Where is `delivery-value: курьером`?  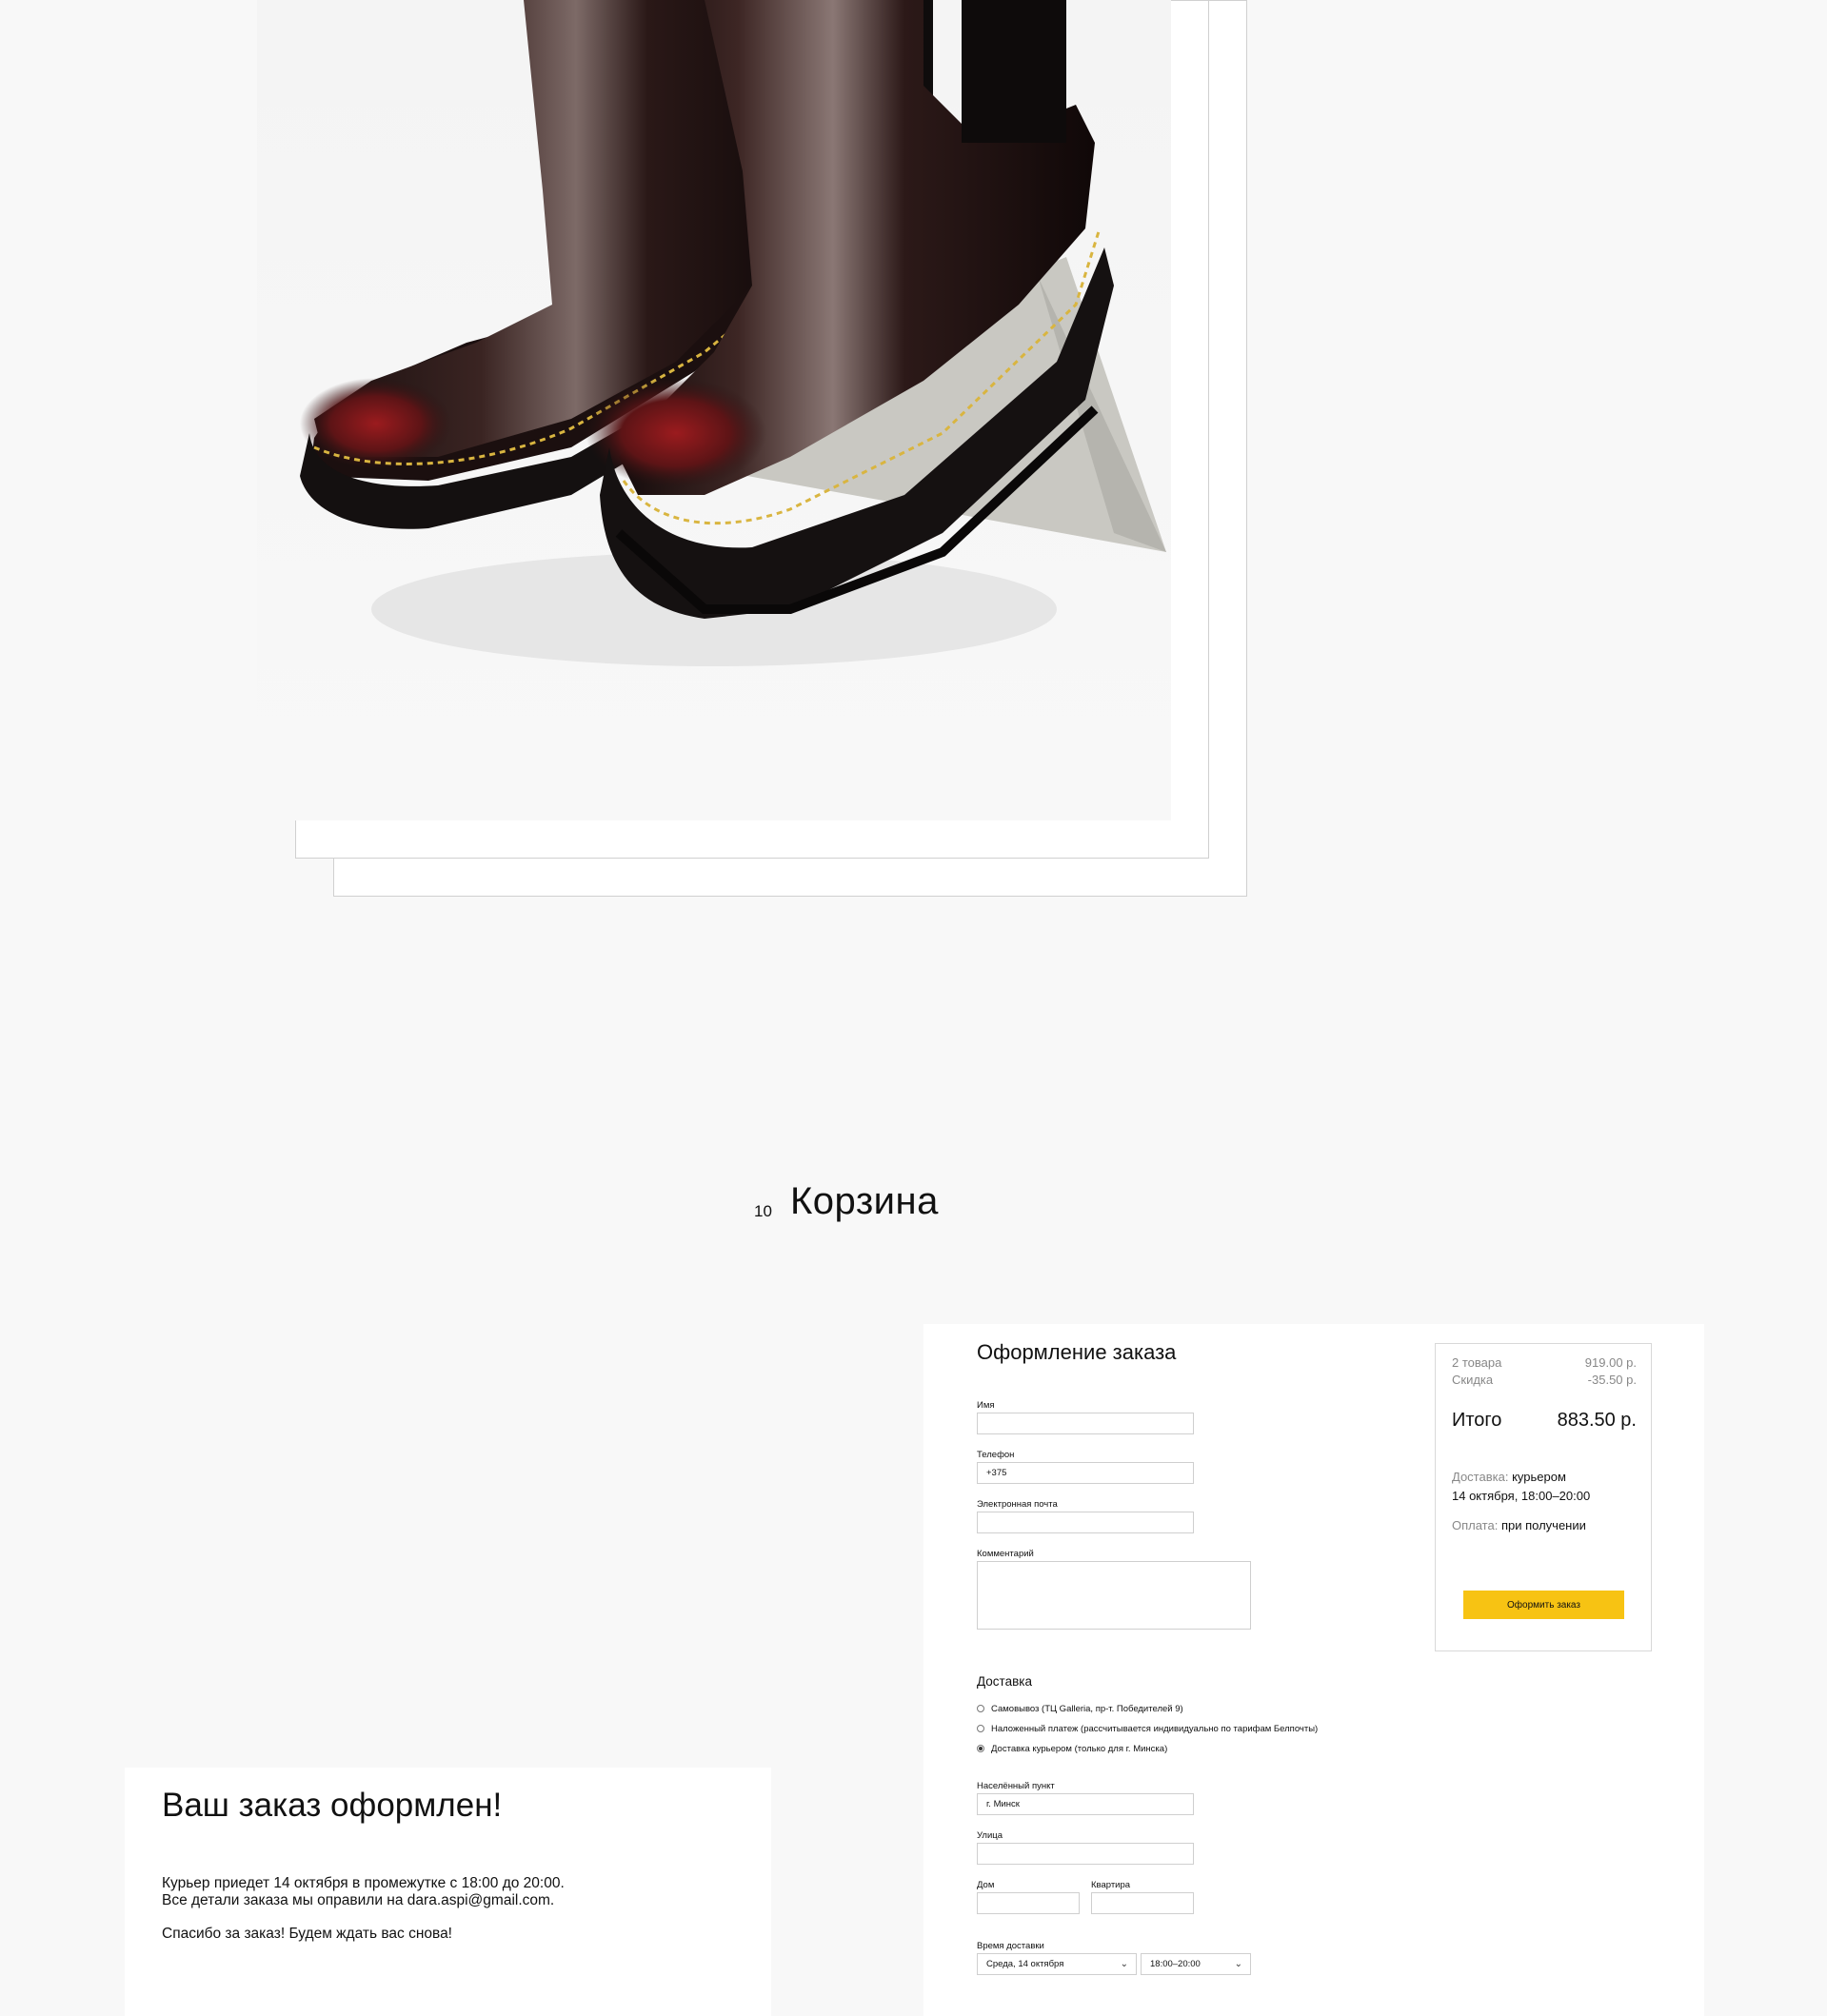
delivery-value: курьером is located at coordinates (1539, 1477).